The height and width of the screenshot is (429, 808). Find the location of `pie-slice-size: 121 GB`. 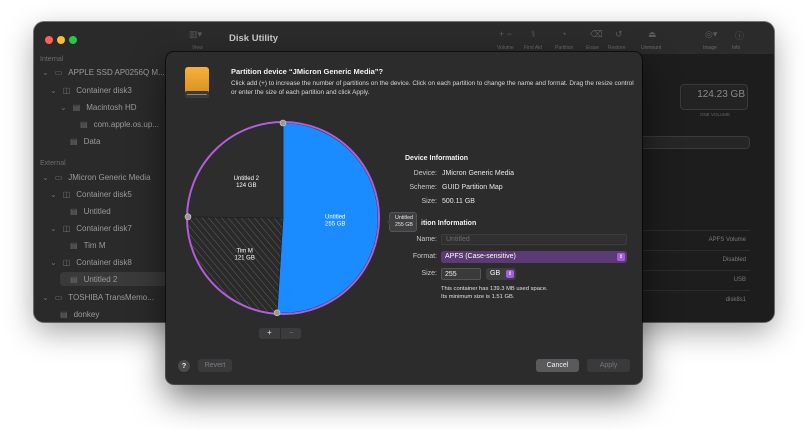

pie-slice-size: 121 GB is located at coordinates (245, 259).